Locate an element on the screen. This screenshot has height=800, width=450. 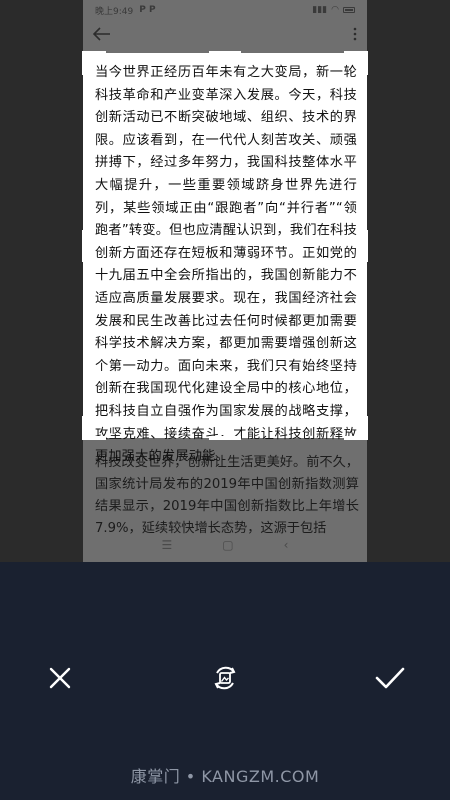
confirm-button is located at coordinates (390, 680).